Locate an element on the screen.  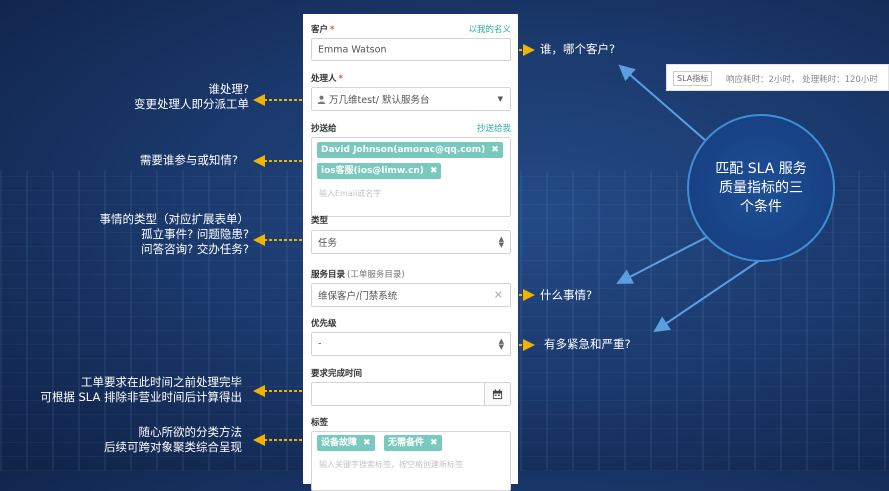
annotation-urgency: 有多紧急和严重? is located at coordinates (587, 344).